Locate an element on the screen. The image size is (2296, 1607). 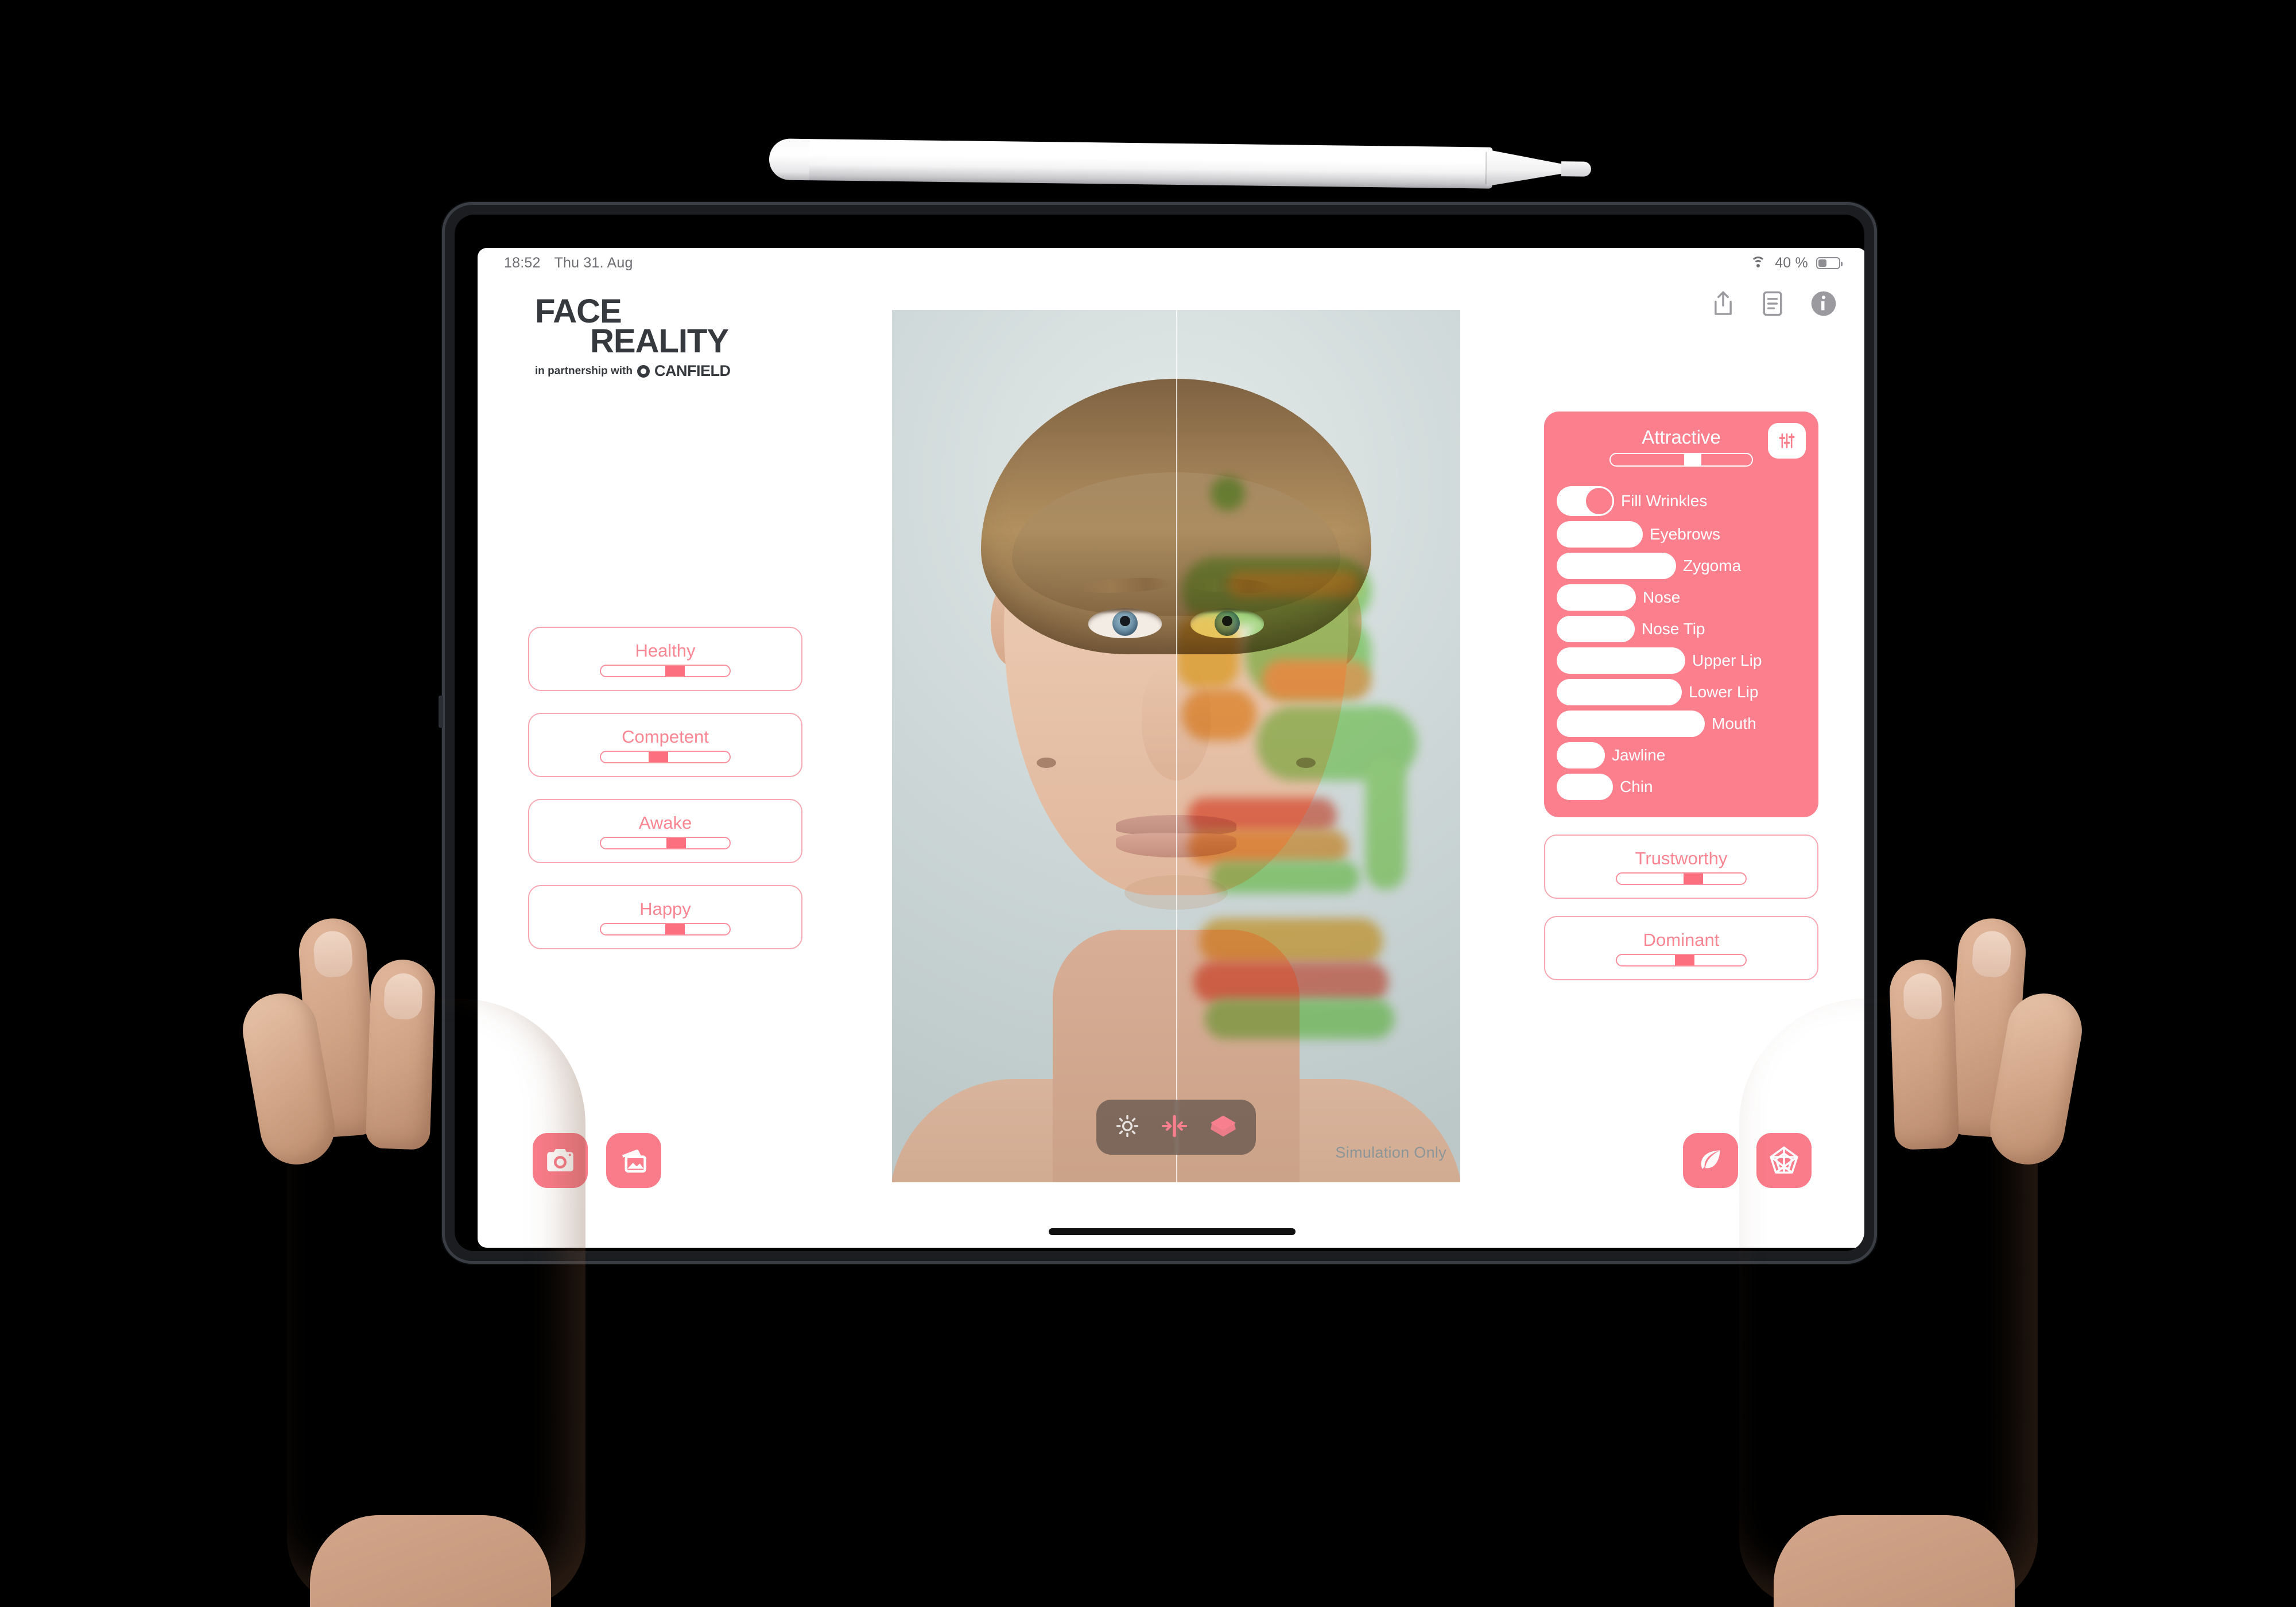
eye-left is located at coordinates (1125, 623).